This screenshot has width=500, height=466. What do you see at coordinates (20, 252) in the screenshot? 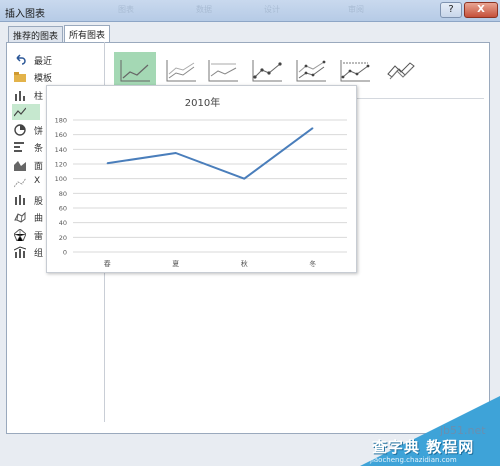
I see `combo-chart-icon` at bounding box center [20, 252].